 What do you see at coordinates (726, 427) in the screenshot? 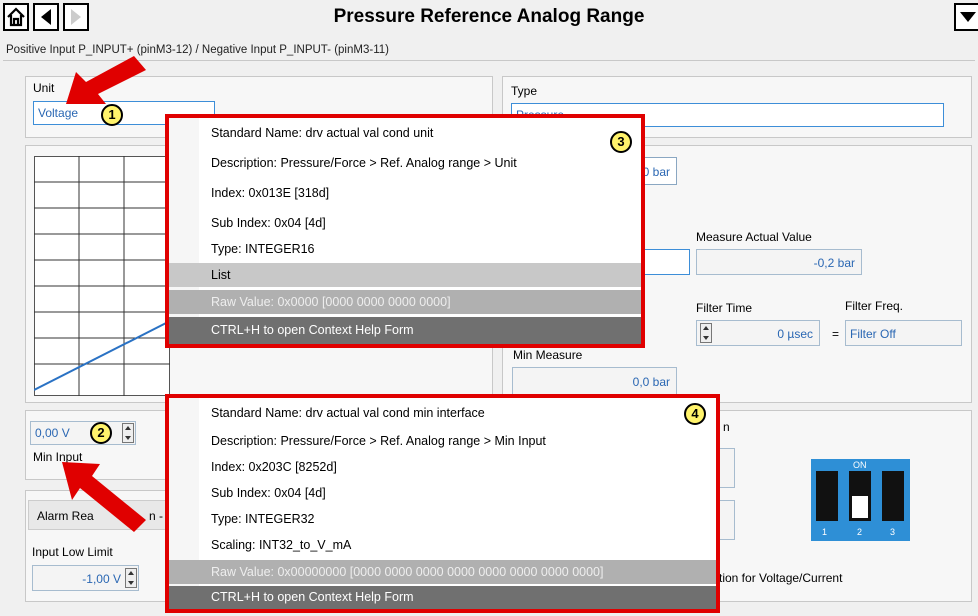
I see `option-partial-label: n` at bounding box center [726, 427].